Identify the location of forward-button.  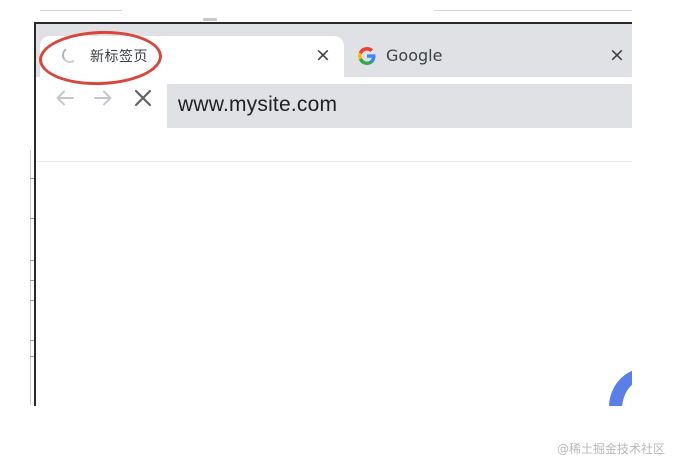
(103, 98).